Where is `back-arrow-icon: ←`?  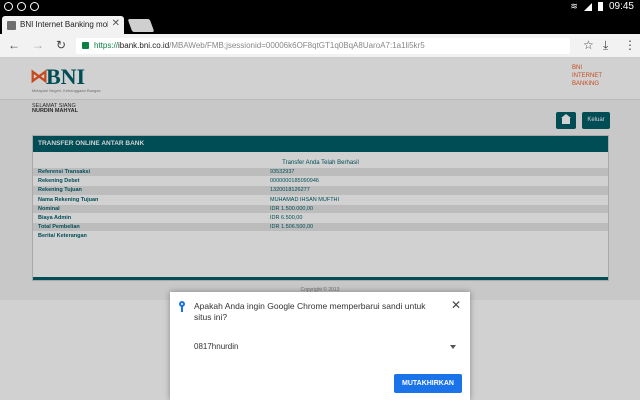 back-arrow-icon: ← is located at coordinates (14, 45).